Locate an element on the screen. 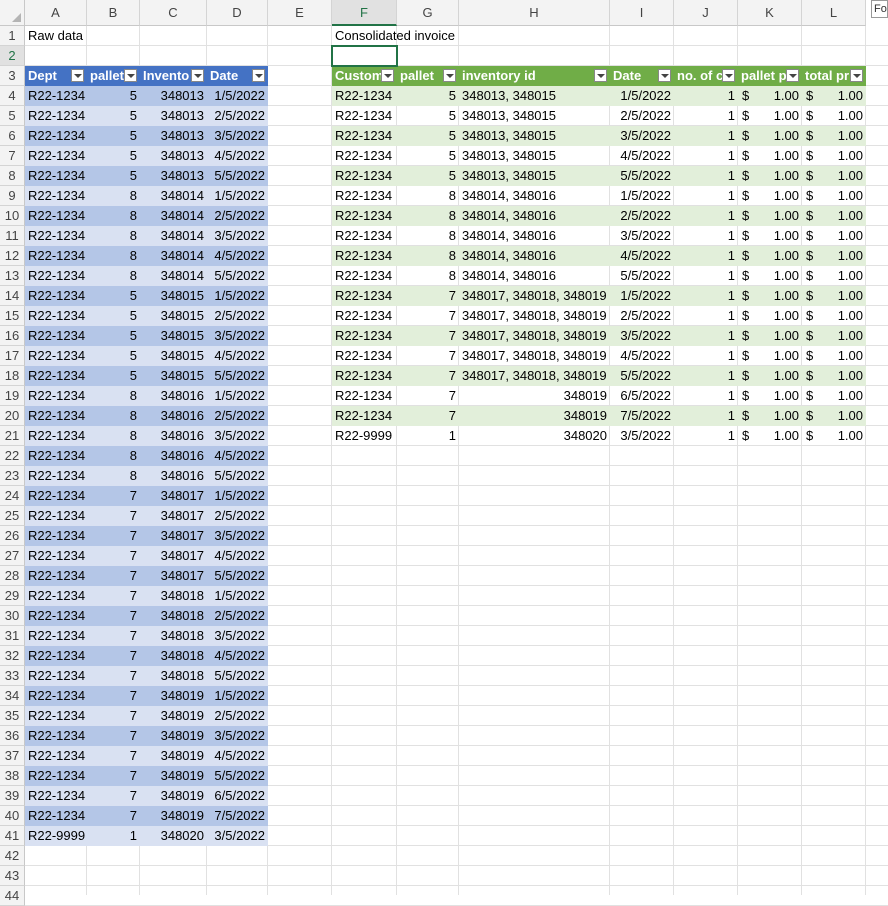 The image size is (888, 906). raw-data-title: Raw data is located at coordinates (80, 36).